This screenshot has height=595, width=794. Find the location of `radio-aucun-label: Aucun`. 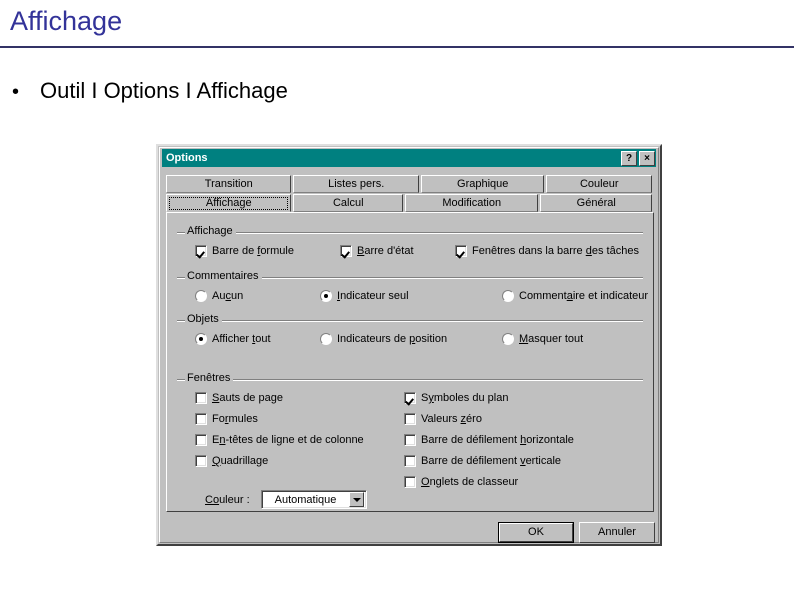

radio-aucun-label: Aucun is located at coordinates (228, 296).